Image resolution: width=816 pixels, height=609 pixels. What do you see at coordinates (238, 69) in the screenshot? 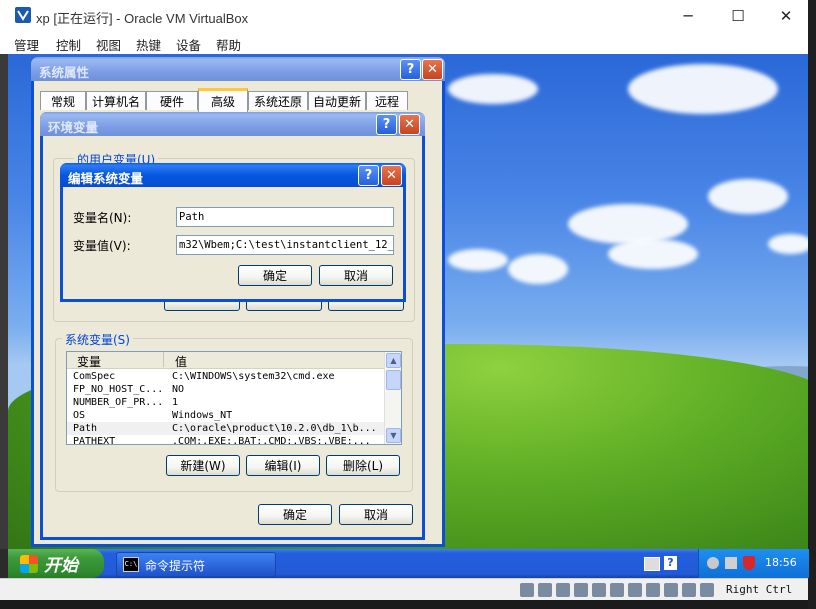
I see `system-properties-titlebar: 系统属性 ? ✕` at bounding box center [238, 69].